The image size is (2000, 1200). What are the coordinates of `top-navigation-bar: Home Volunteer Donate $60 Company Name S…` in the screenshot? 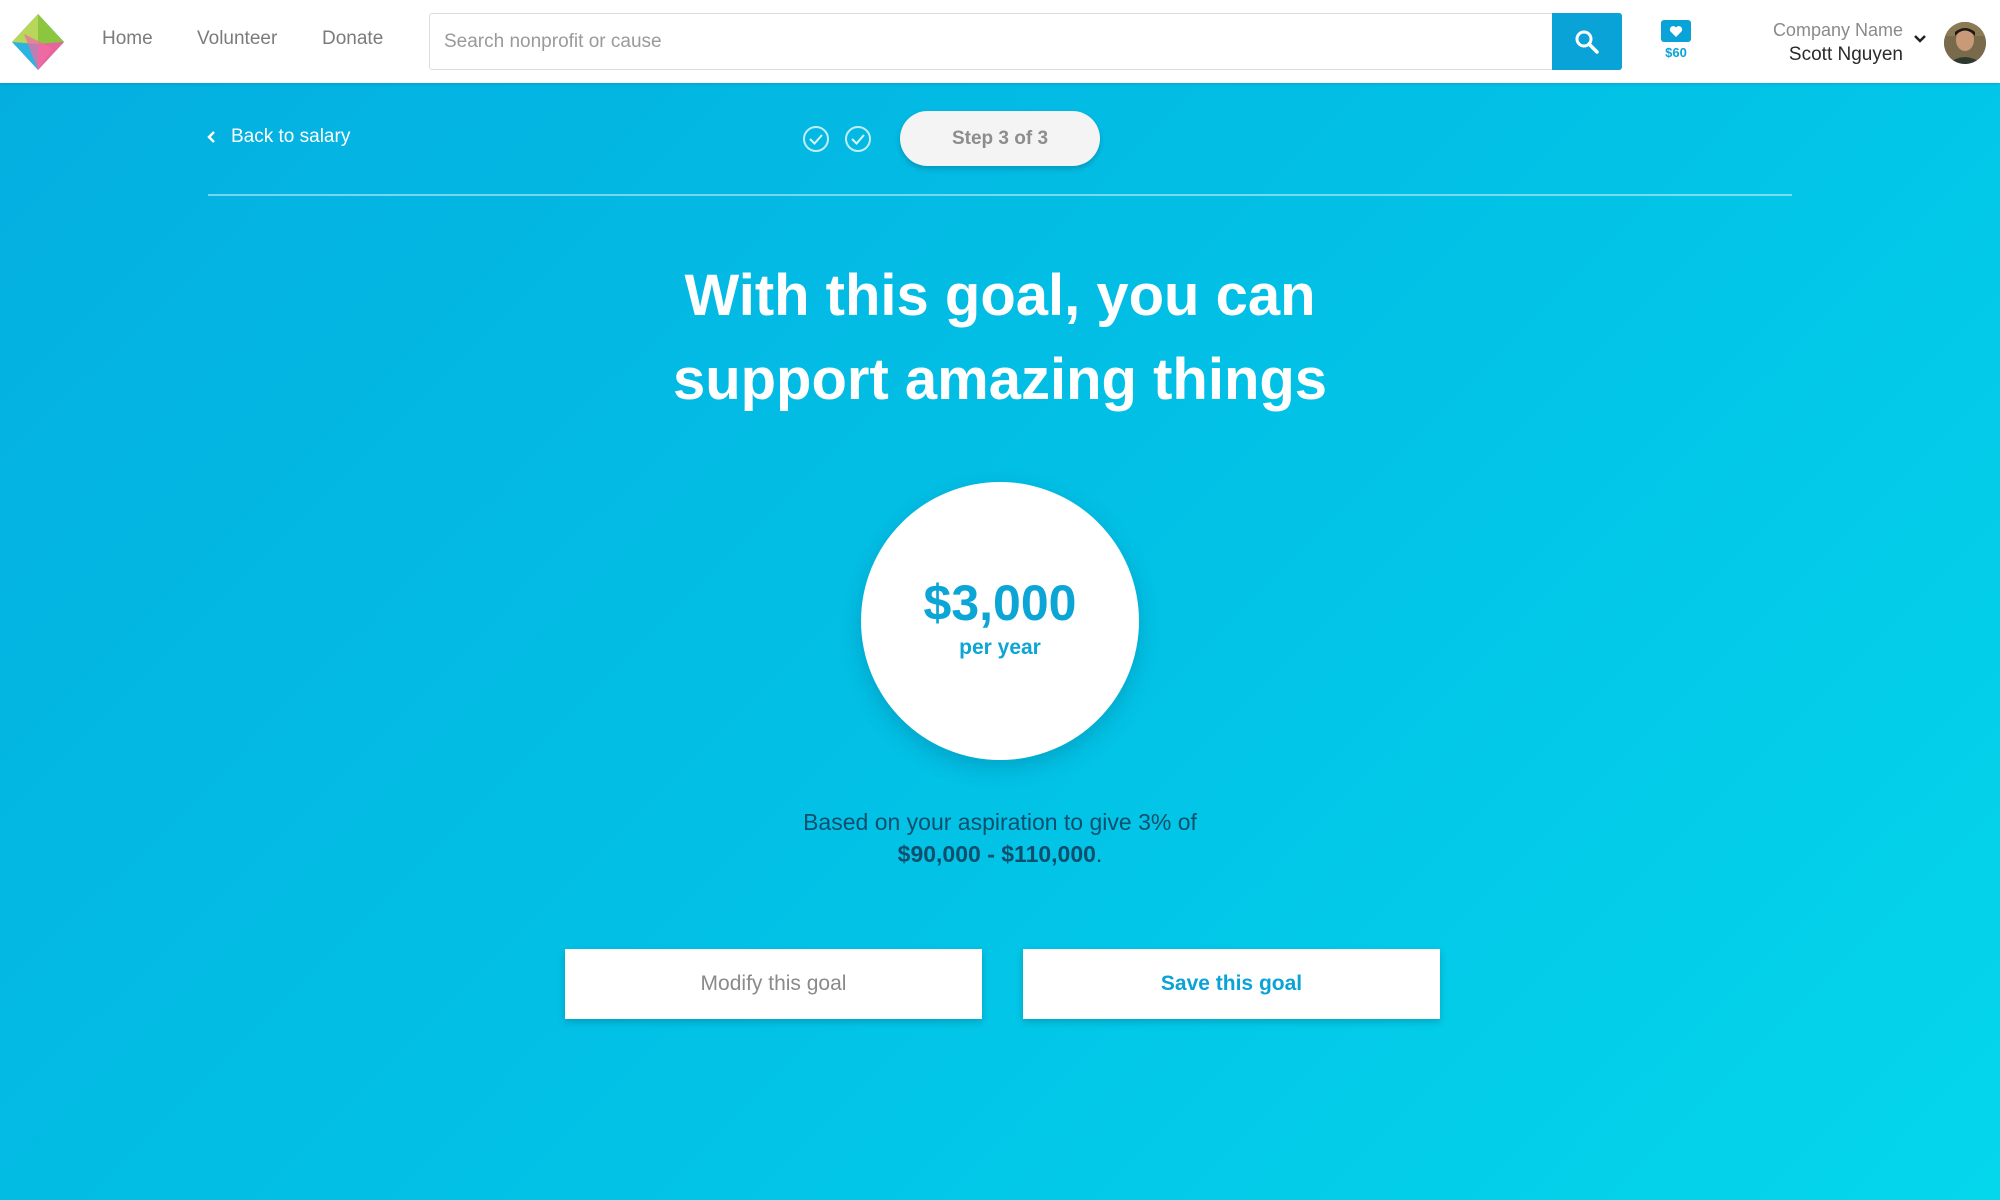 It's located at (1000, 41).